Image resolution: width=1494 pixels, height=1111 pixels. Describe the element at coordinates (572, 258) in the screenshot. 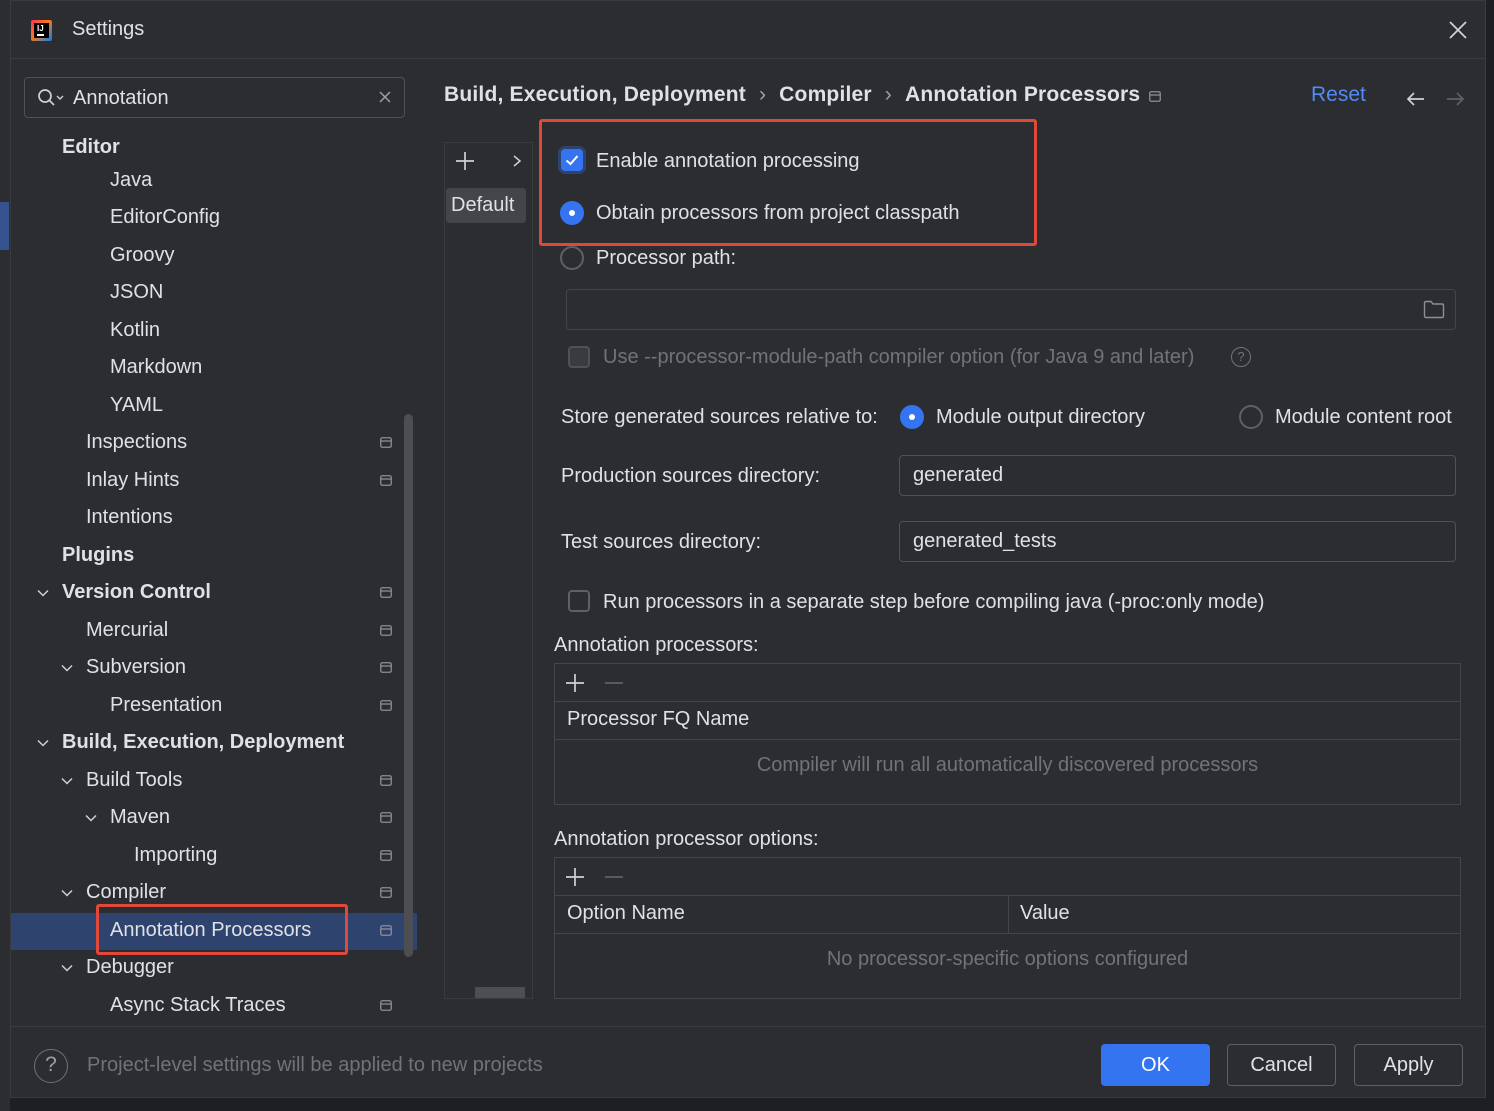

I see `processor-path-radio` at that location.